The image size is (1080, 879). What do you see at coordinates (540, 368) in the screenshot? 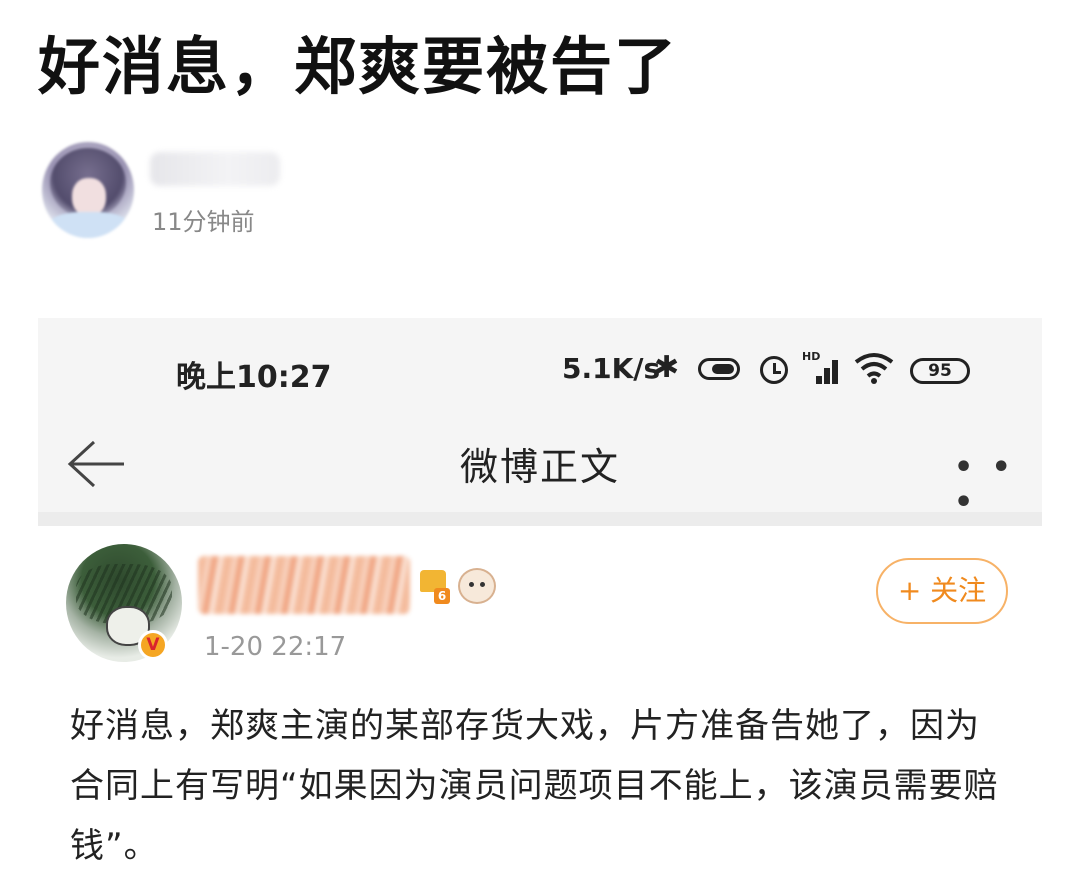
I see `status-bar: 晚上10:27 5.1K/s ✱ HD 95` at bounding box center [540, 368].